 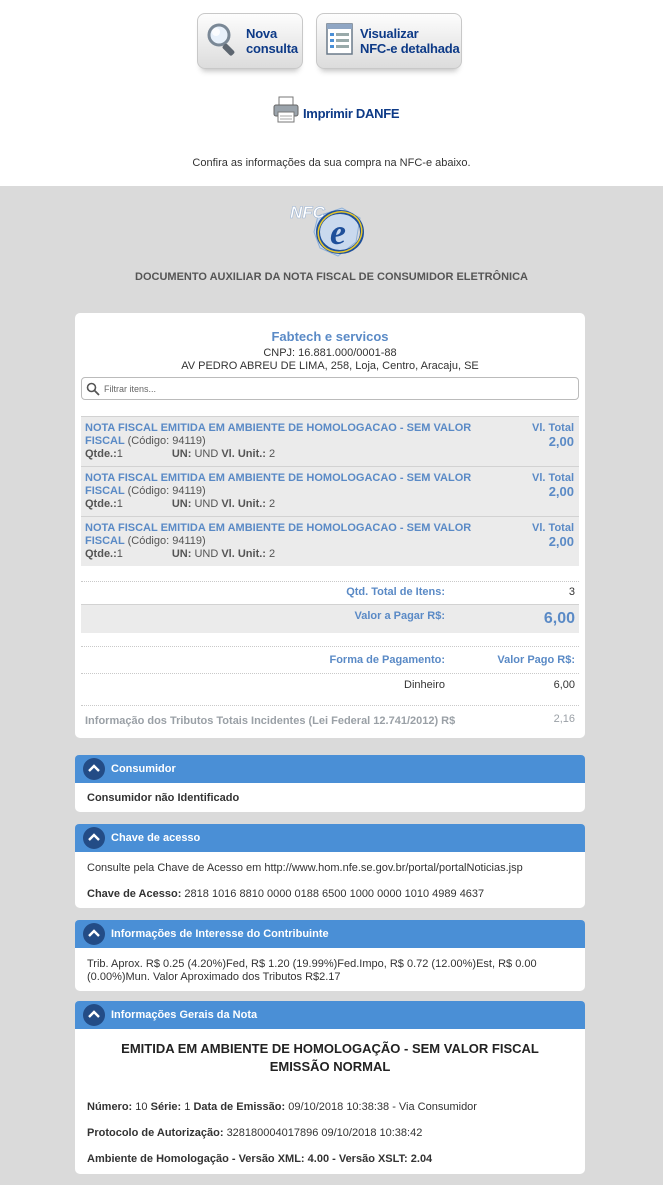 I want to click on contribuinte-section-header: Informações de Interesse do Contribuinte, so click(x=330, y=934).